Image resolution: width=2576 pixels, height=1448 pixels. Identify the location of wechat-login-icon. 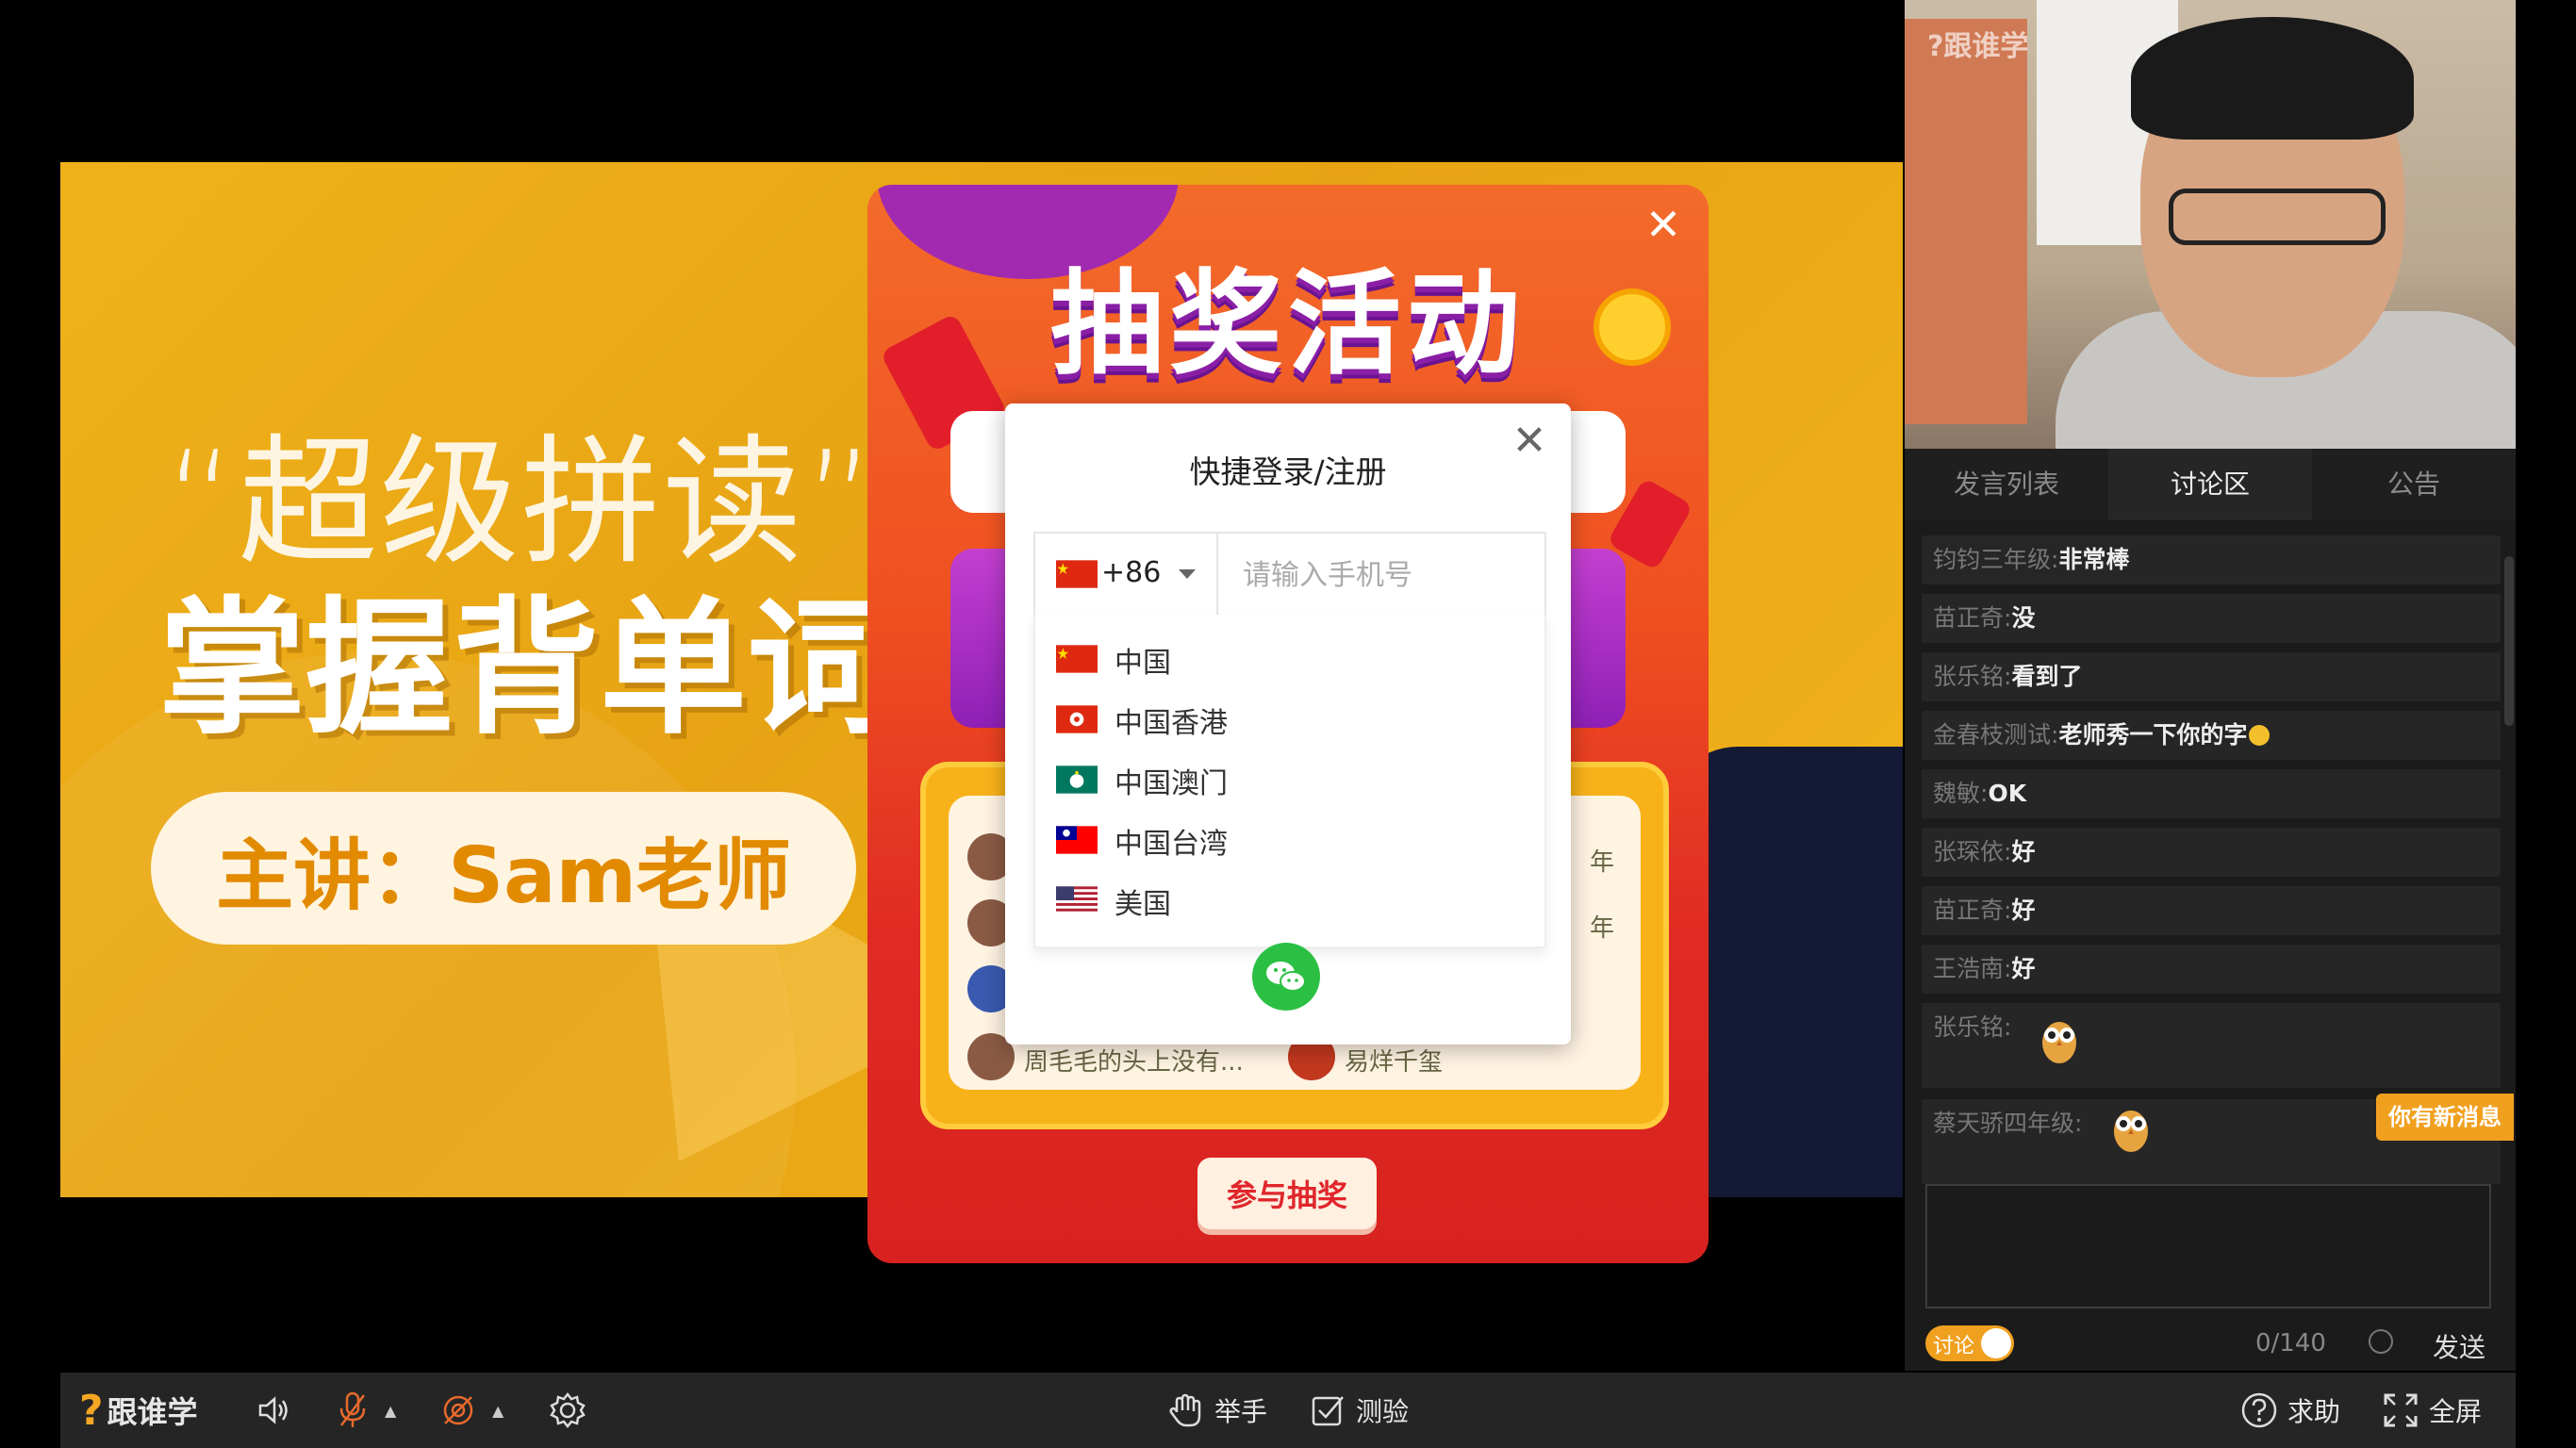
(1286, 977).